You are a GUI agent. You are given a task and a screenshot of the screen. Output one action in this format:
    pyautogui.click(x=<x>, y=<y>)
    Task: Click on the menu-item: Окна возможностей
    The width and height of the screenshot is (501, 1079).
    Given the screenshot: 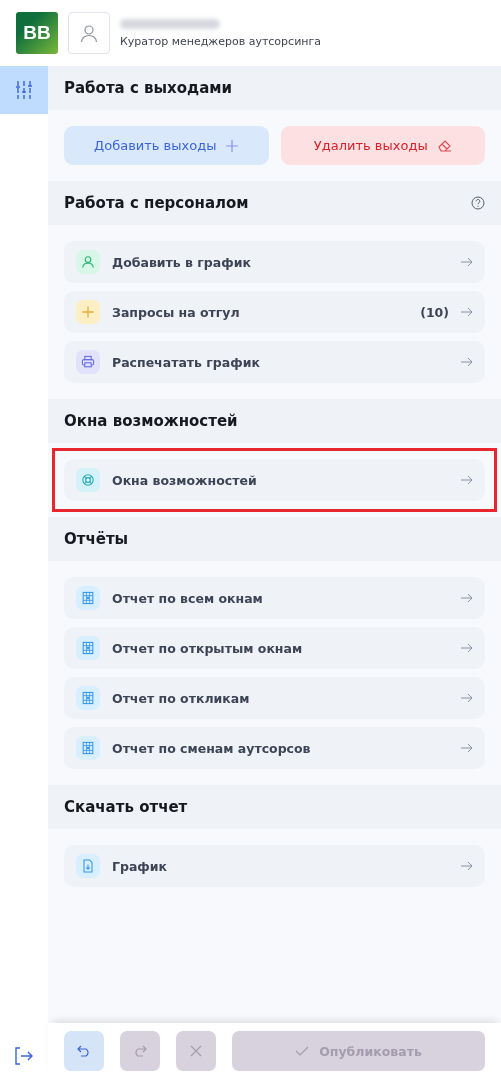 What is the action you would take?
    pyautogui.click(x=274, y=480)
    